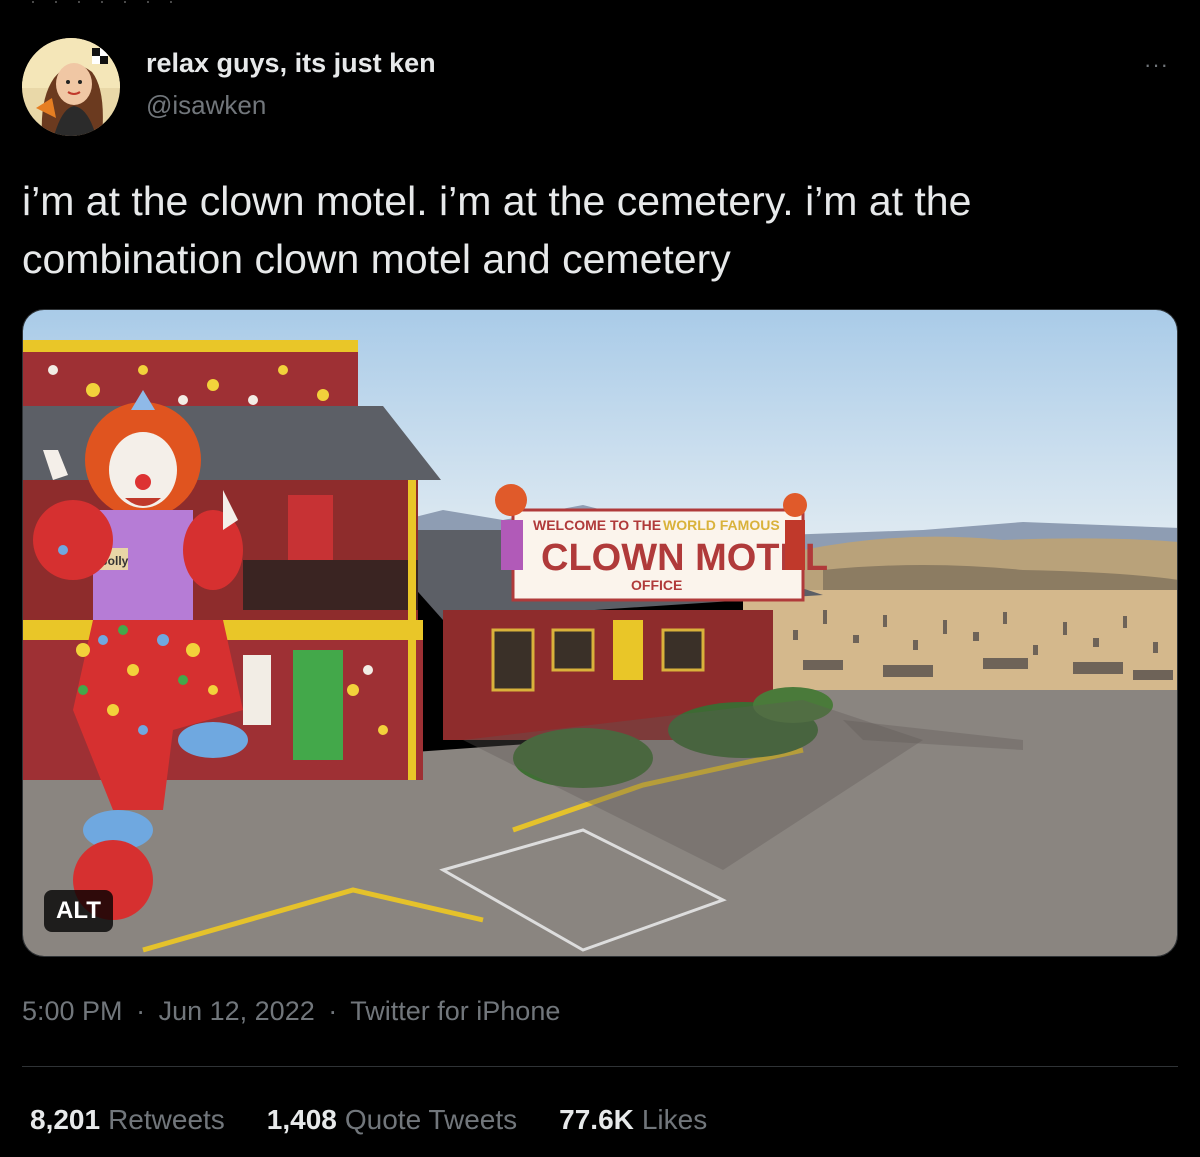 Image resolution: width=1200 pixels, height=1157 pixels. I want to click on top-strip: · · · · · · ·, so click(105, 5).